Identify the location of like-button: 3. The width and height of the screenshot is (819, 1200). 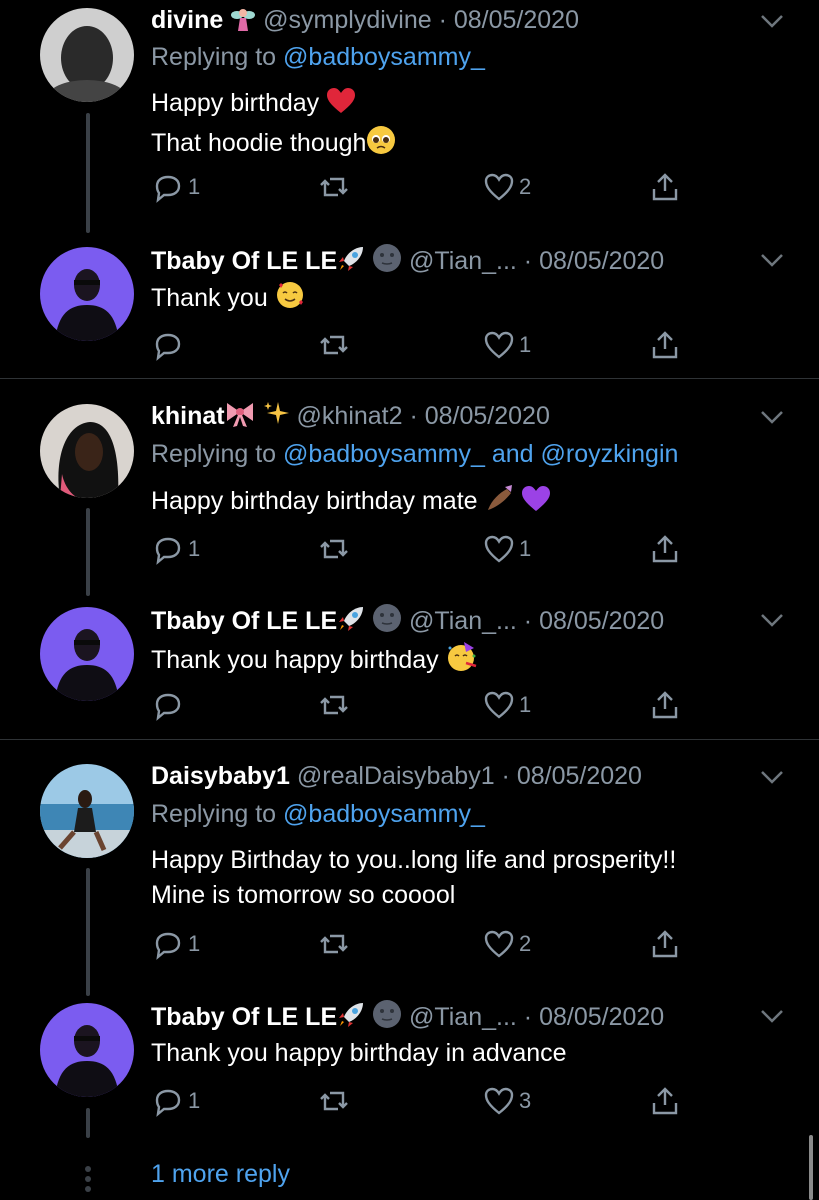
(507, 1101).